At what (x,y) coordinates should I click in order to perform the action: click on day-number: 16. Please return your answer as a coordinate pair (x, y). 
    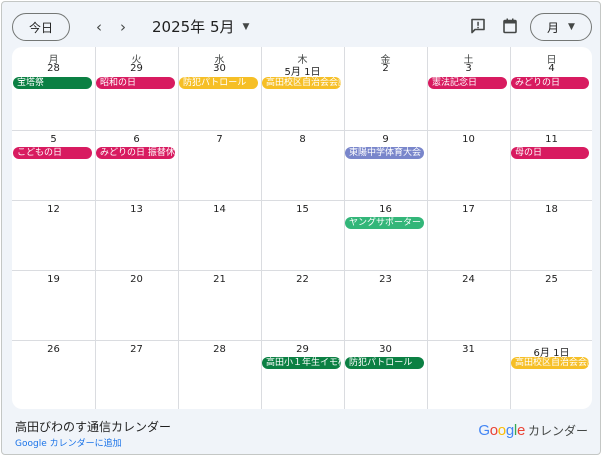
    Looking at the image, I should click on (385, 209).